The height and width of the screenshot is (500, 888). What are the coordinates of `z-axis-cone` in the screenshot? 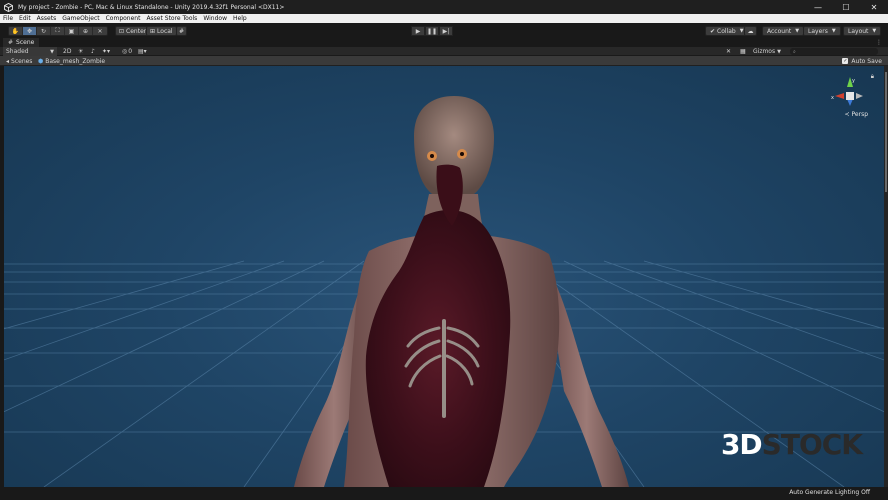 It's located at (850, 102).